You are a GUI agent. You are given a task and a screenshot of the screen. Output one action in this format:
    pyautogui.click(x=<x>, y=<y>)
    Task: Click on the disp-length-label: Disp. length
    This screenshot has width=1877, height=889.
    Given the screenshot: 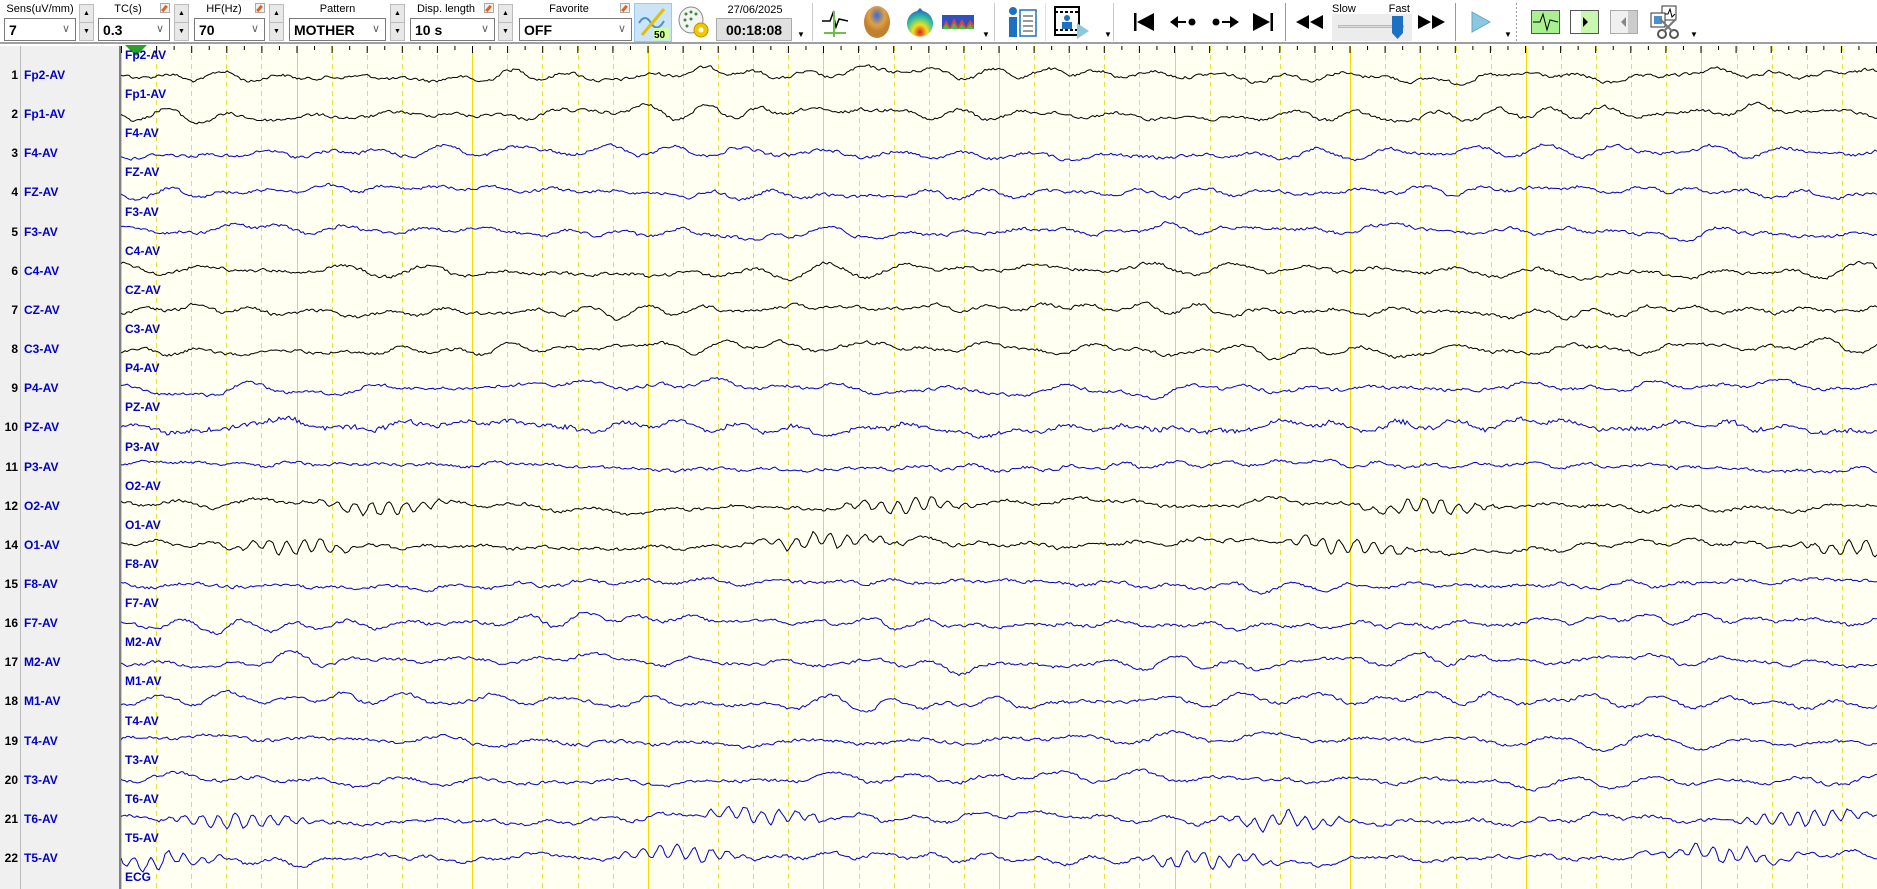 What is the action you would take?
    pyautogui.click(x=446, y=9)
    